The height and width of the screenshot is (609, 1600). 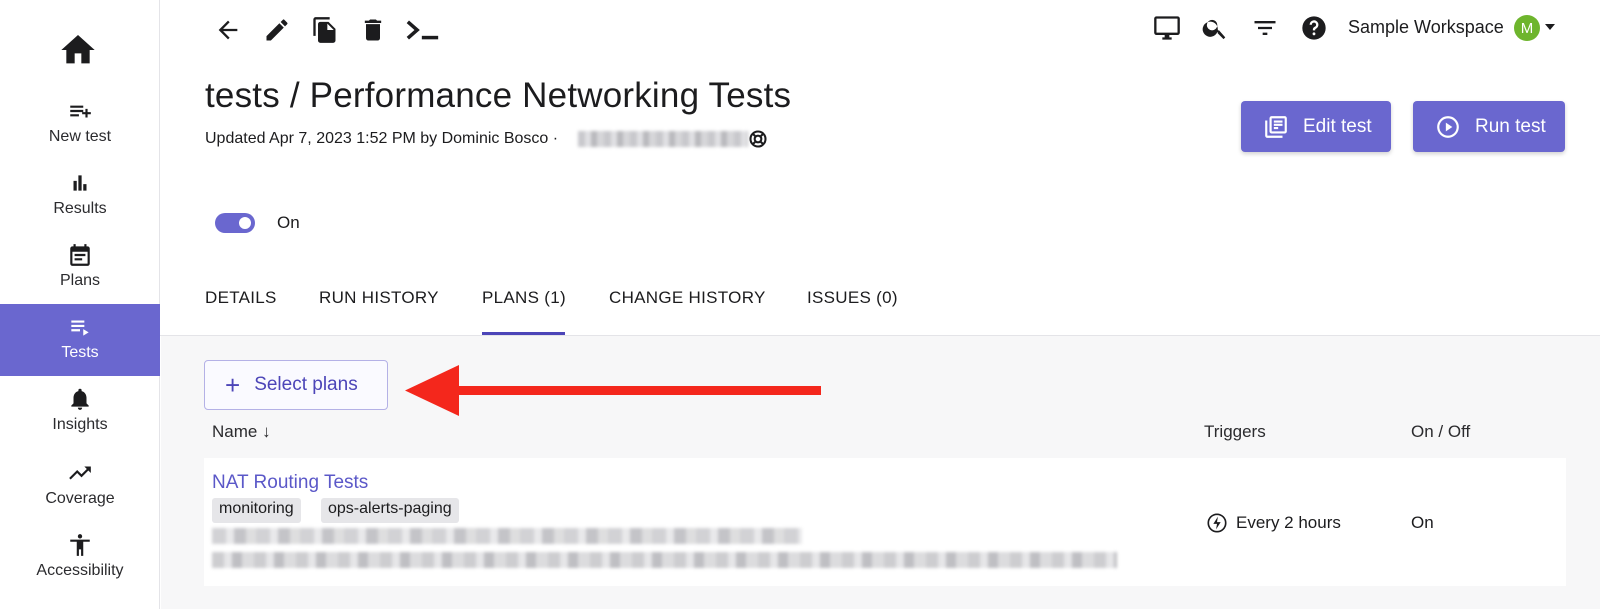 What do you see at coordinates (758, 139) in the screenshot?
I see `lifebuoy-icon` at bounding box center [758, 139].